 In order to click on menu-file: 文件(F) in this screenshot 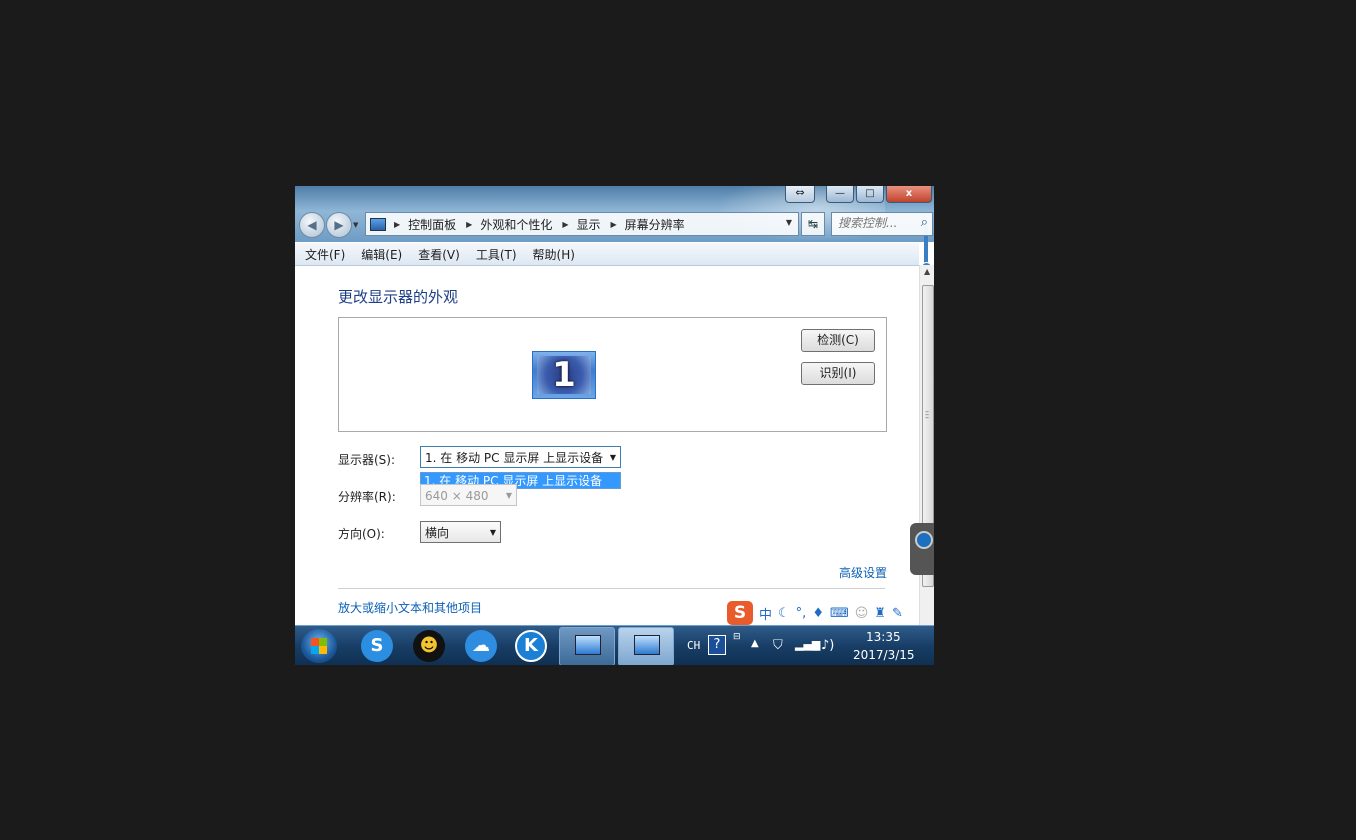, I will do `click(325, 254)`.